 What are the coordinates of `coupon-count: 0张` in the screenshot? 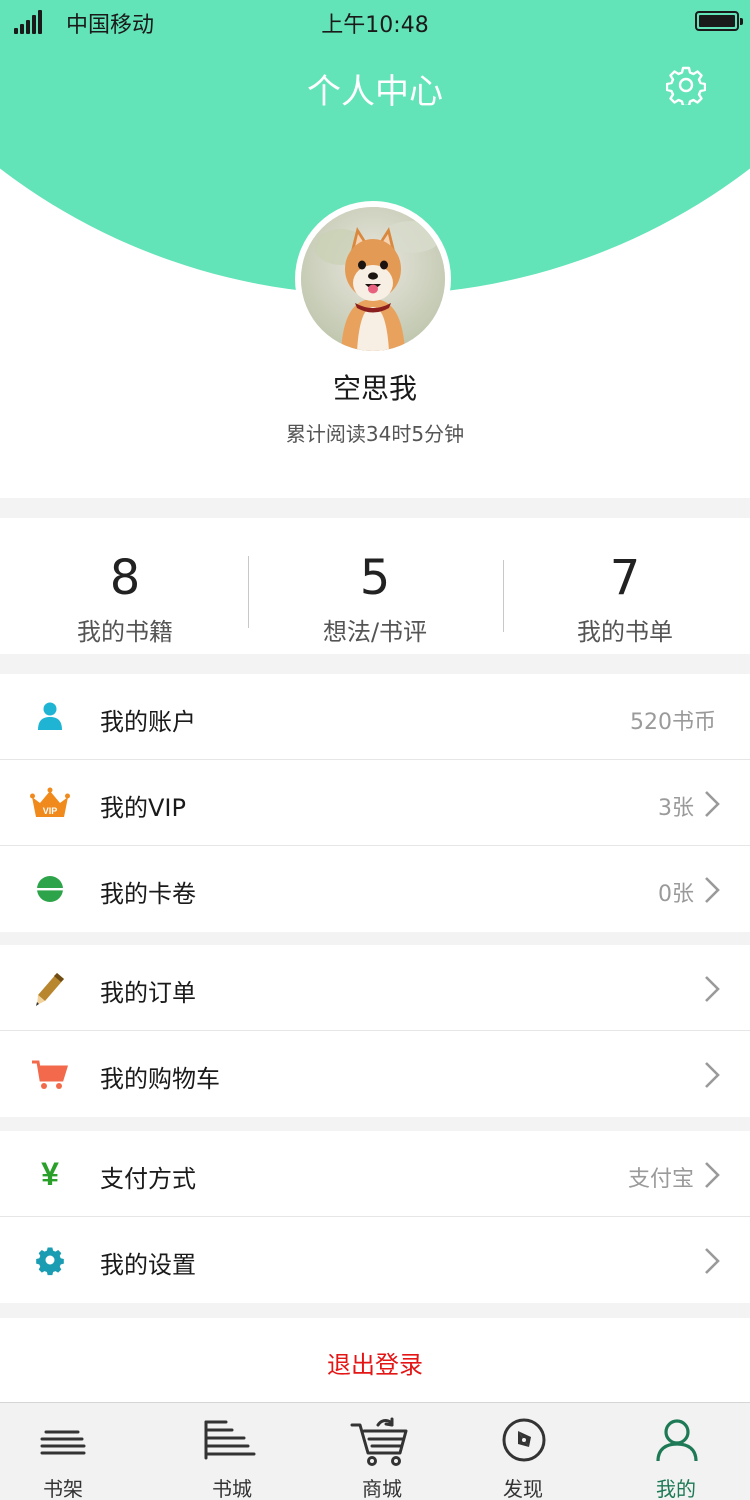 It's located at (676, 894).